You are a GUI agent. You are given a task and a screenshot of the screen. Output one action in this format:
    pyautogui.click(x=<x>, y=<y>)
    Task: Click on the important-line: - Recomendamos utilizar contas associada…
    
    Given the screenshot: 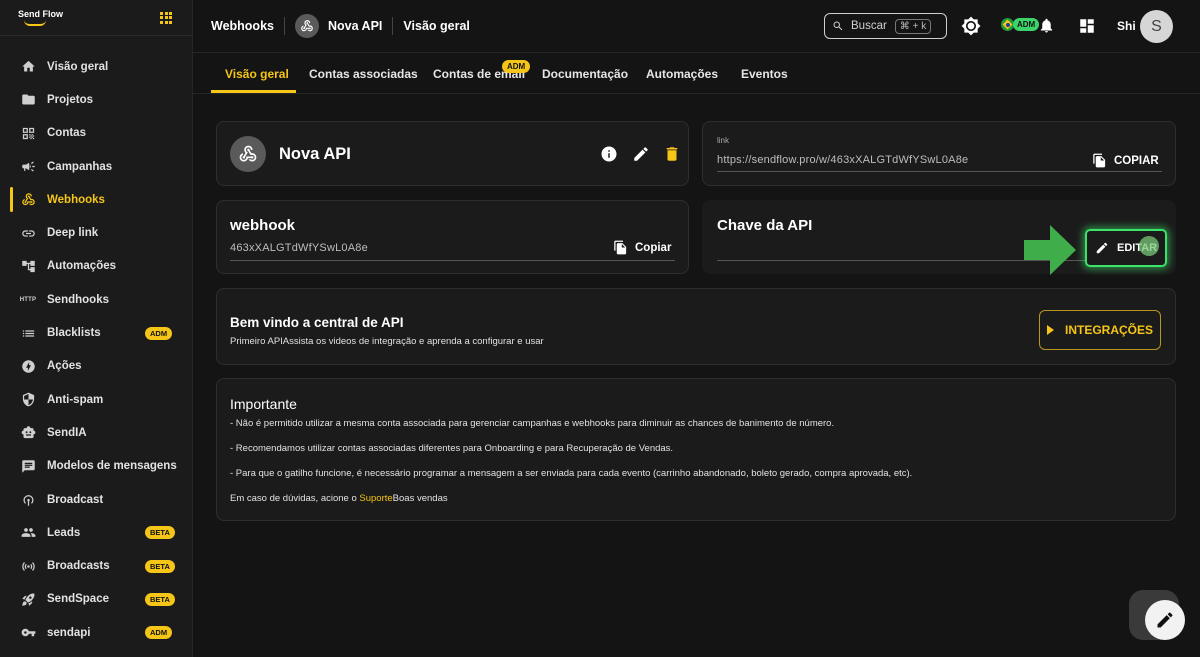 What is the action you would take?
    pyautogui.click(x=452, y=448)
    